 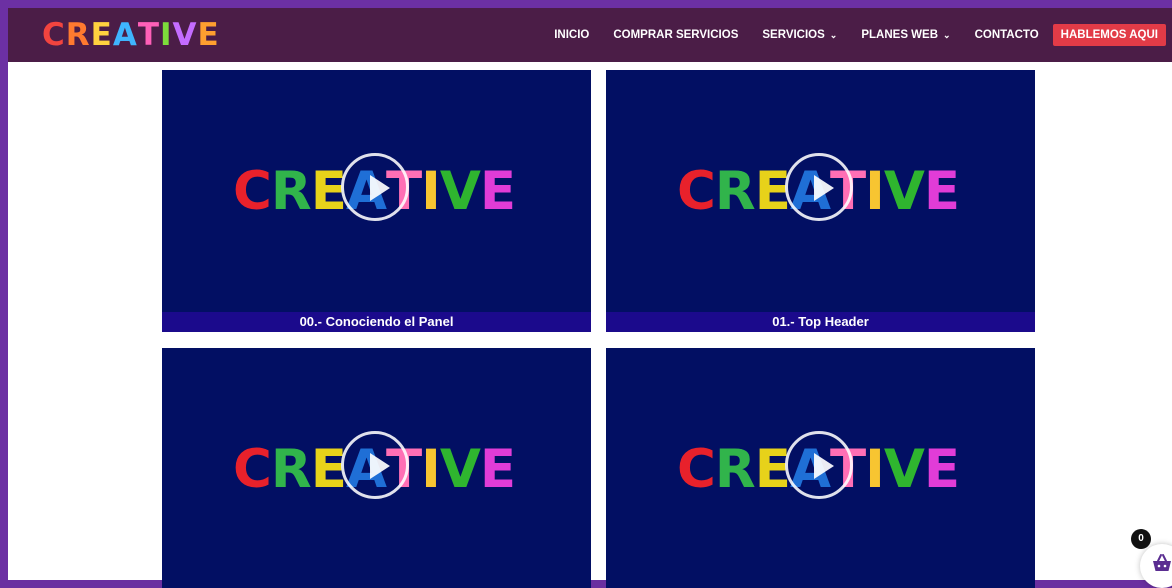 What do you see at coordinates (125, 35) in the screenshot?
I see `logo-letter: A` at bounding box center [125, 35].